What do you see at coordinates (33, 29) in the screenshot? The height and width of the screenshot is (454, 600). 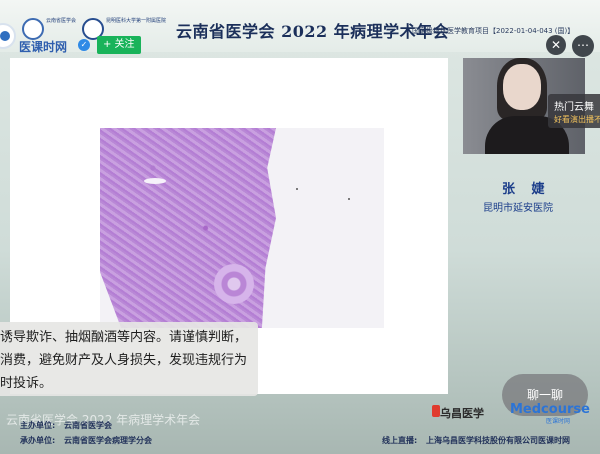 I see `medical-association-logo-icon` at bounding box center [33, 29].